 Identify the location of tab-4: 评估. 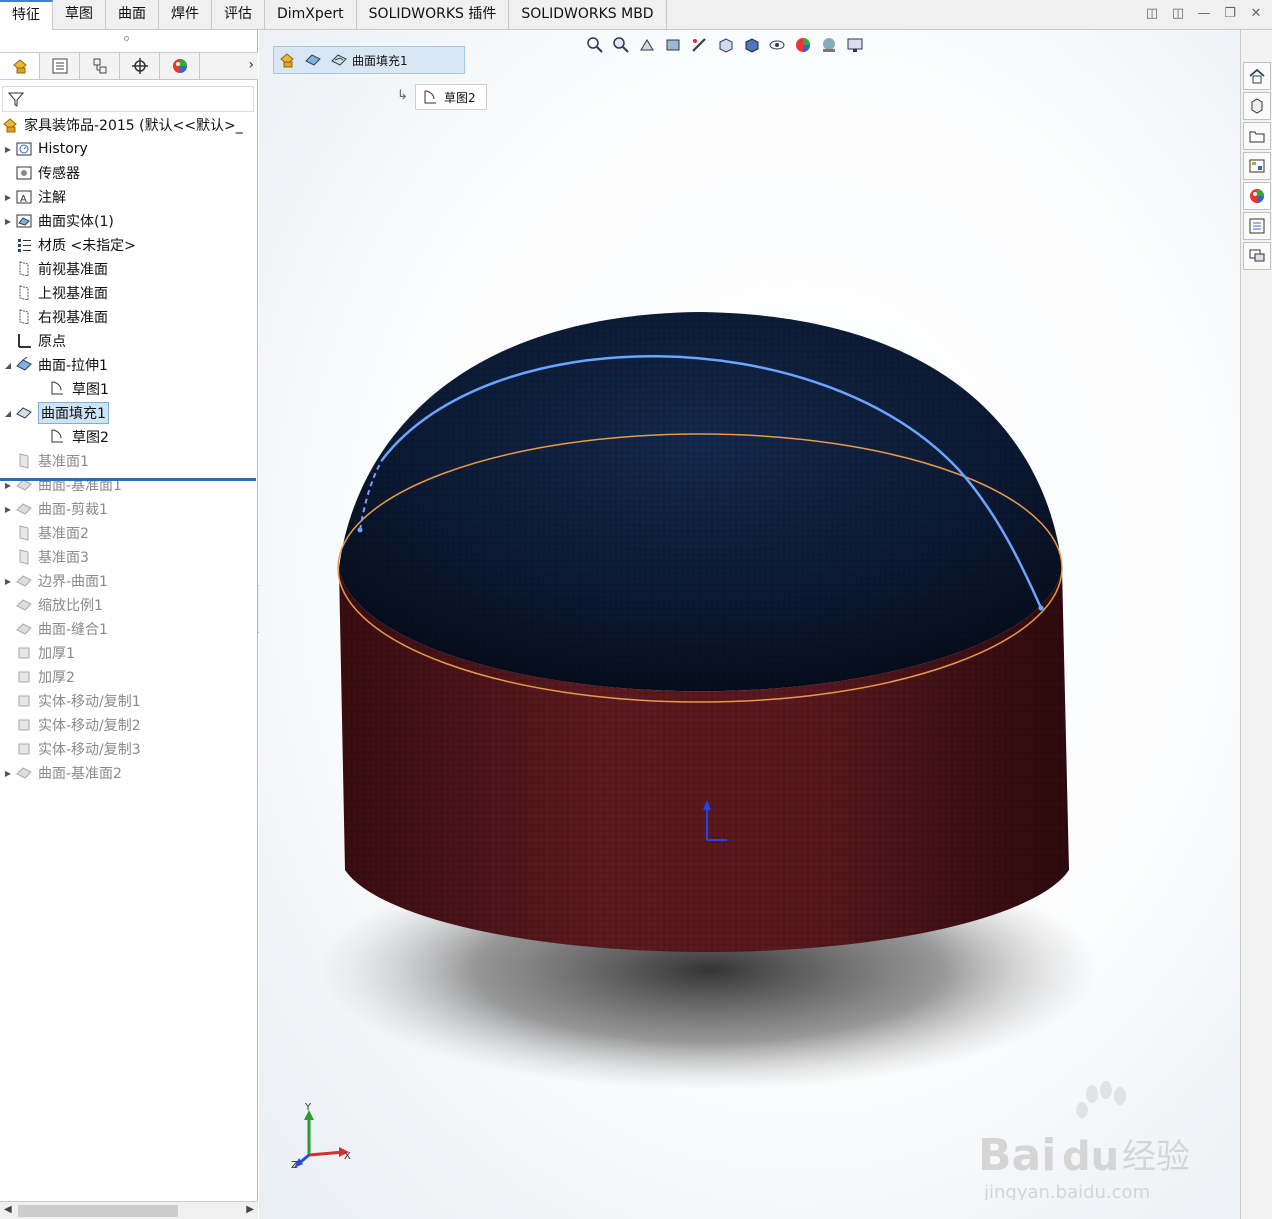
(238, 15).